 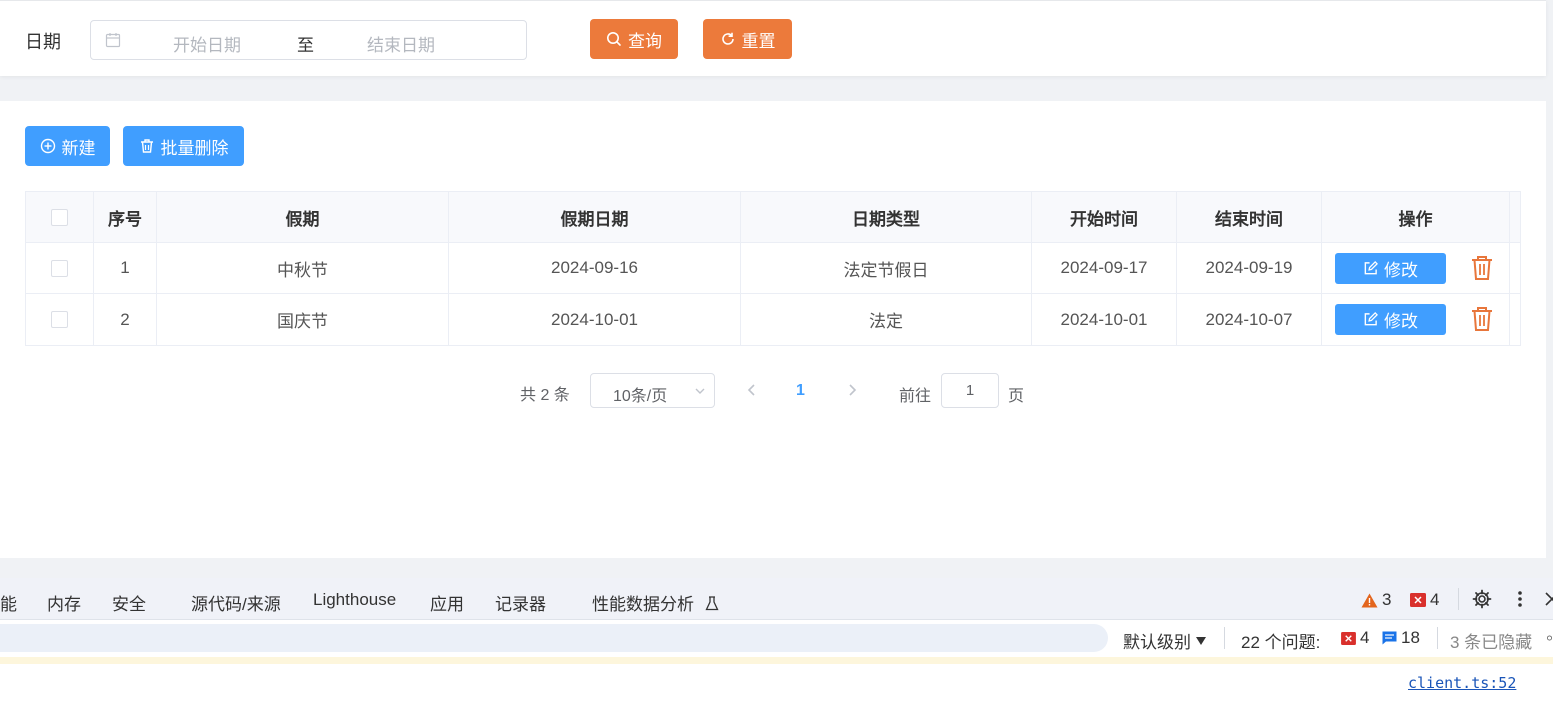 What do you see at coordinates (1249, 217) in the screenshot?
I see `header-end-time: 结束时间` at bounding box center [1249, 217].